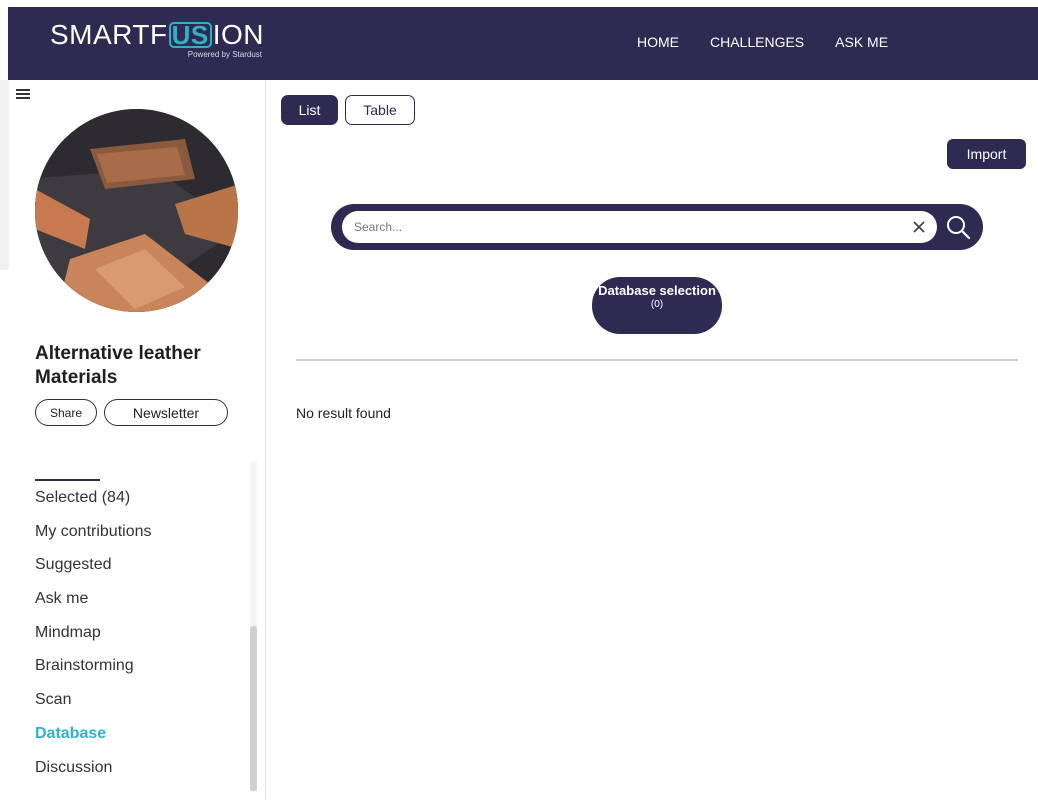  What do you see at coordinates (657, 290) in the screenshot?
I see `database-selection-label: Database selection` at bounding box center [657, 290].